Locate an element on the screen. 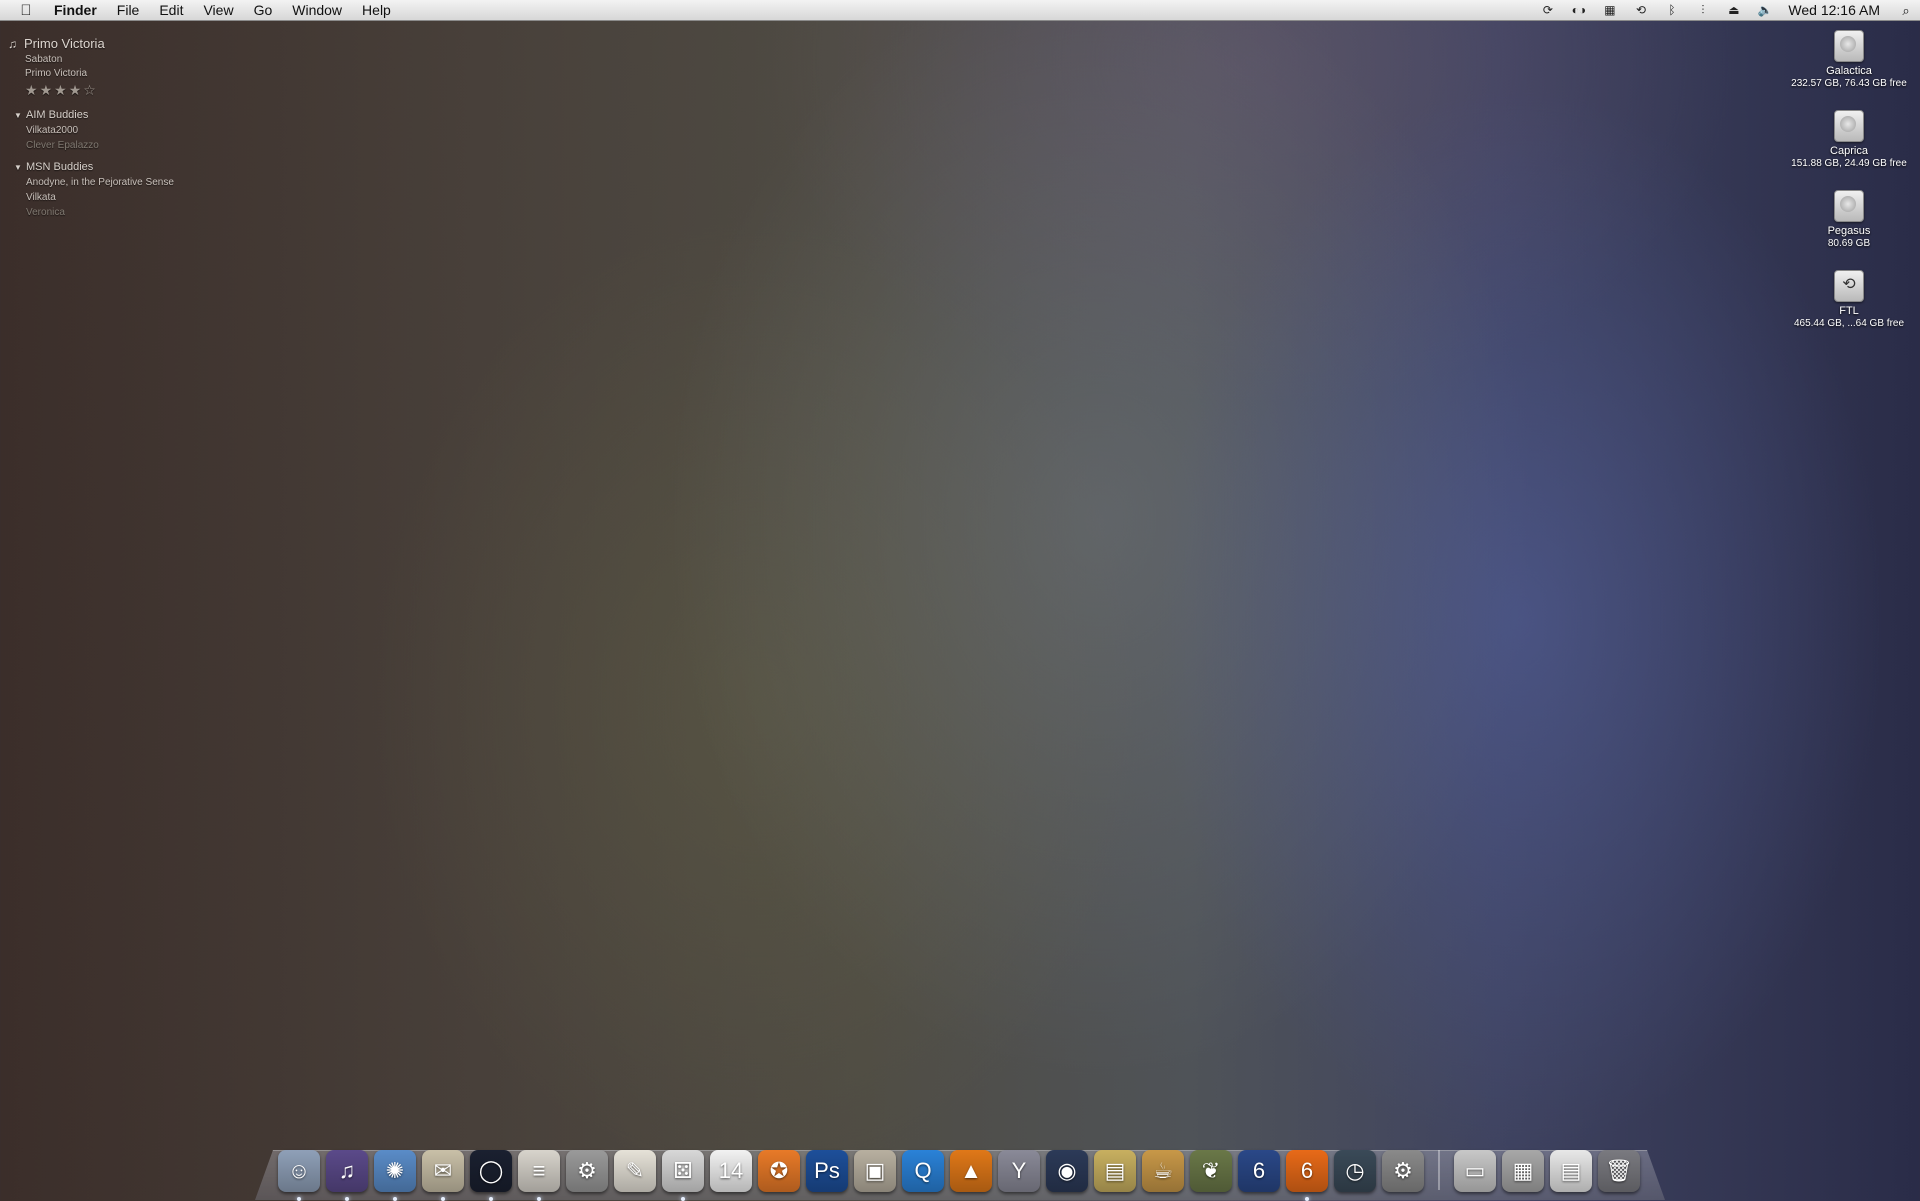 Image resolution: width=1920 pixels, height=1201 pixels. drive-name: Galactica is located at coordinates (1849, 71).